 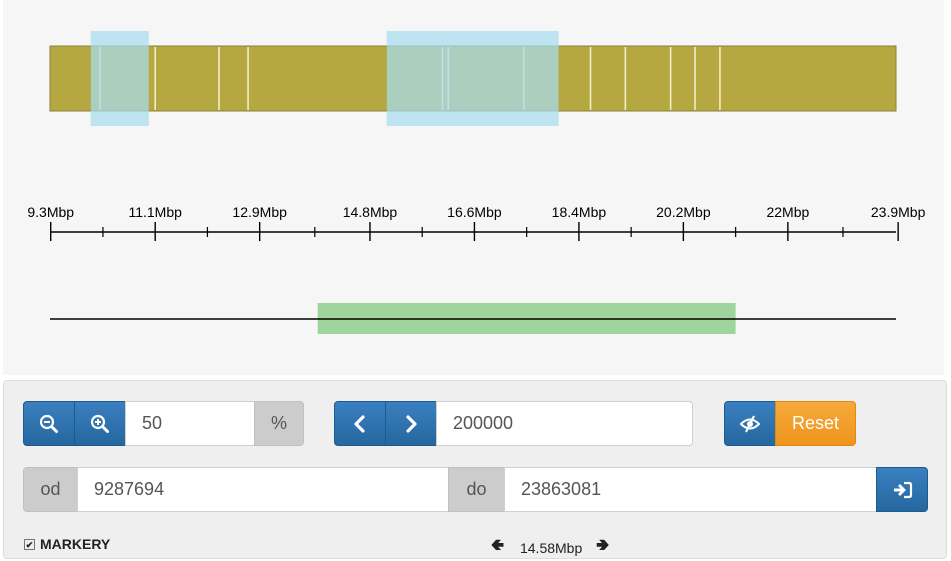 What do you see at coordinates (263, 489) in the screenshot?
I see `from-input: 9287694` at bounding box center [263, 489].